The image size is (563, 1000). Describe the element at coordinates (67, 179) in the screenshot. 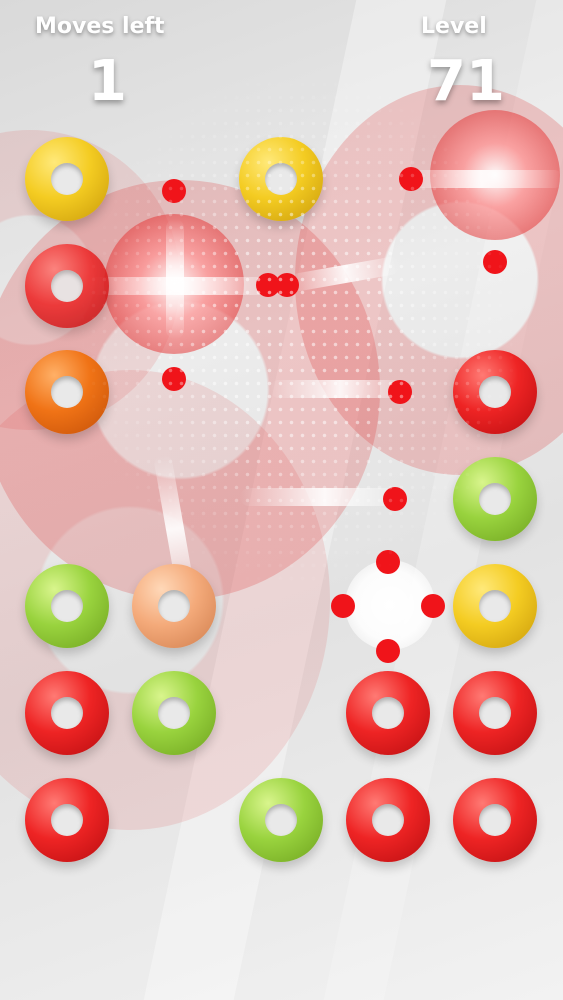

I see `ring-r1-c1` at that location.